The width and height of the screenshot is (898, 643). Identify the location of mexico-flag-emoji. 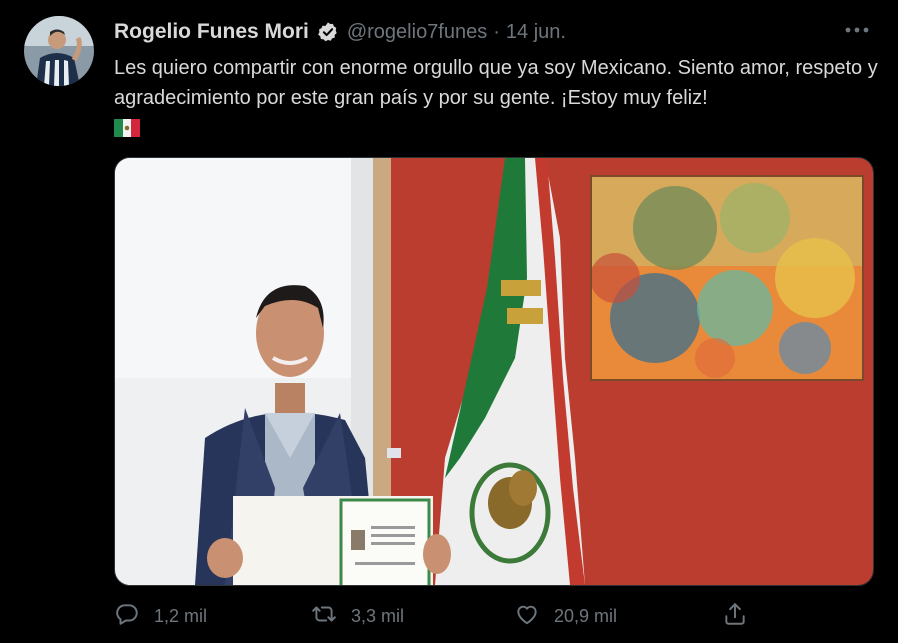
(127, 126).